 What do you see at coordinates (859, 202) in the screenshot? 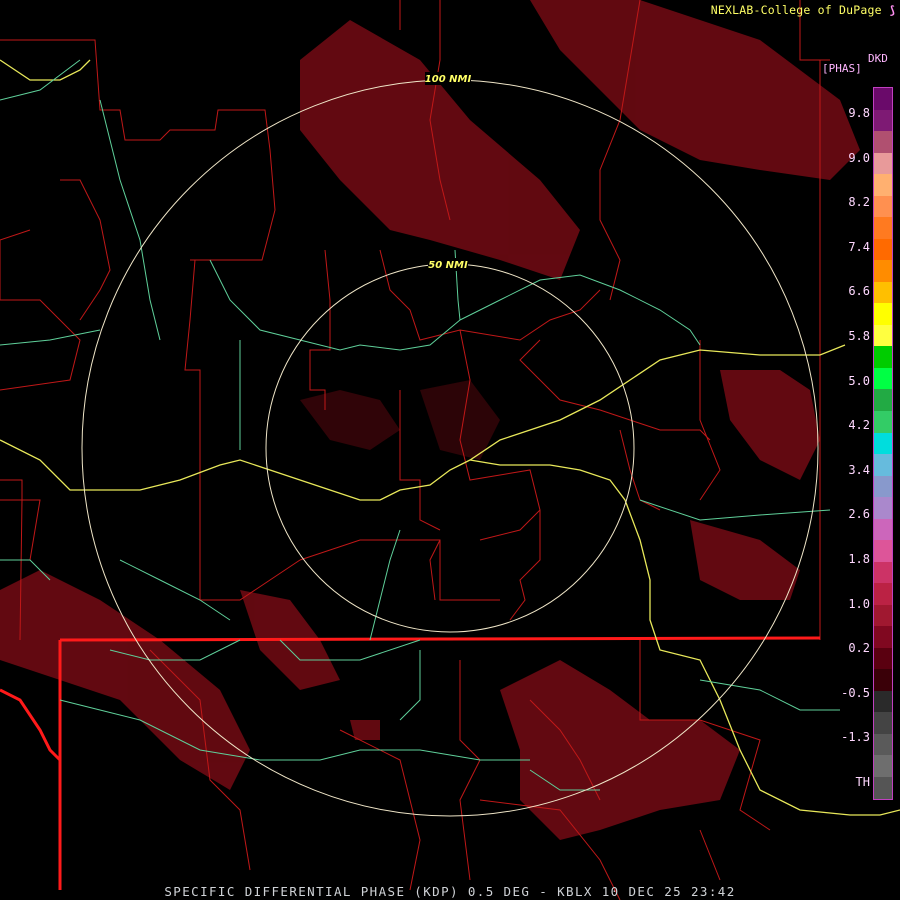
I see `scale-tick-label: 8.2` at bounding box center [859, 202].